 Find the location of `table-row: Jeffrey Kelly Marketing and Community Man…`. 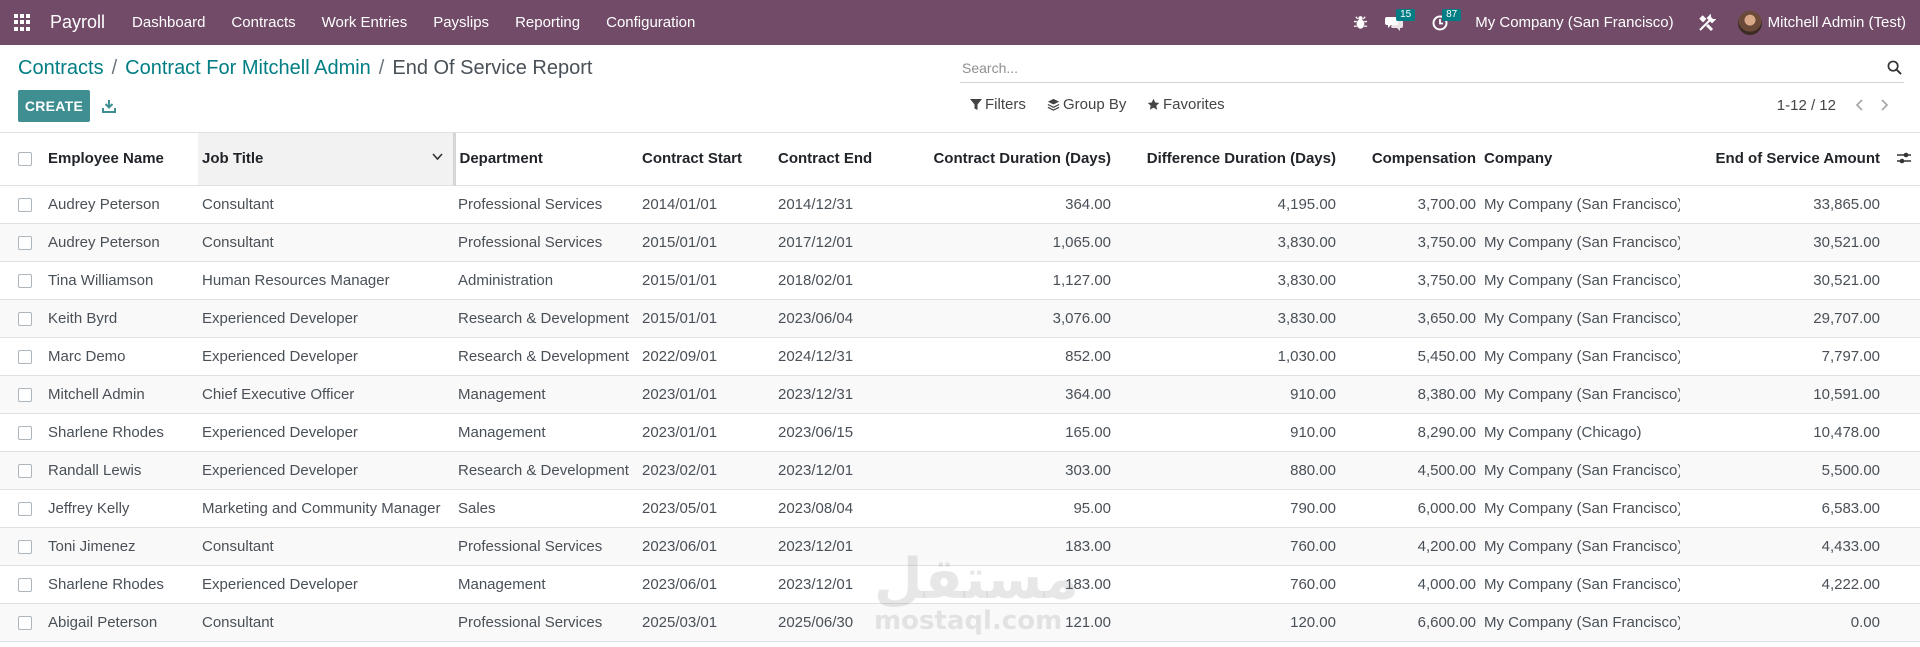

table-row: Jeffrey Kelly Marketing and Community Man… is located at coordinates (960, 508).